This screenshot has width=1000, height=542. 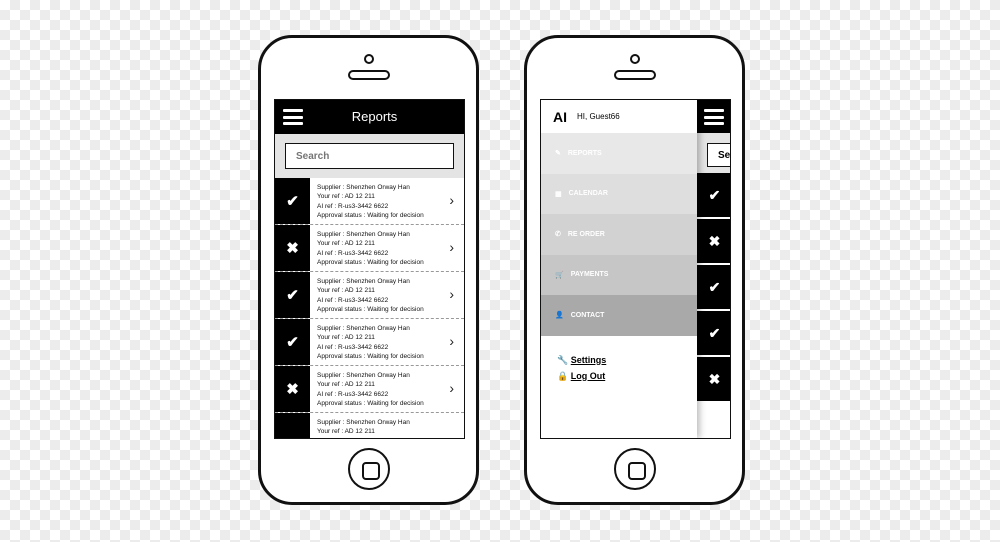 What do you see at coordinates (560, 116) in the screenshot?
I see `logo: AI` at bounding box center [560, 116].